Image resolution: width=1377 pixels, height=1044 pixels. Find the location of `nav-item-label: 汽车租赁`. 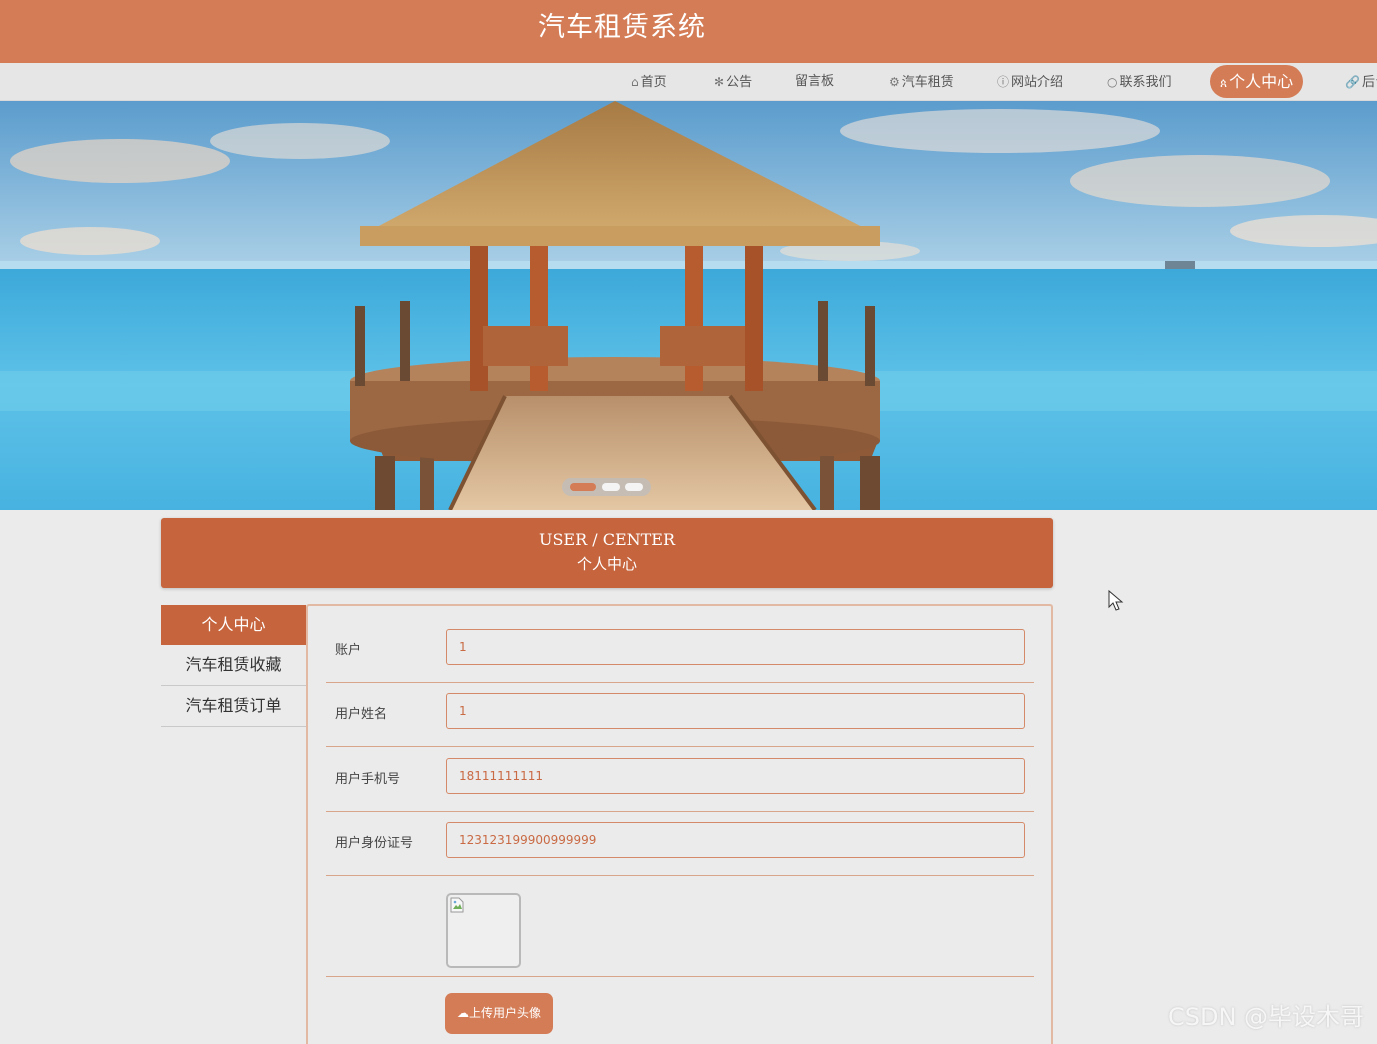

nav-item-label: 汽车租赁 is located at coordinates (927, 82).